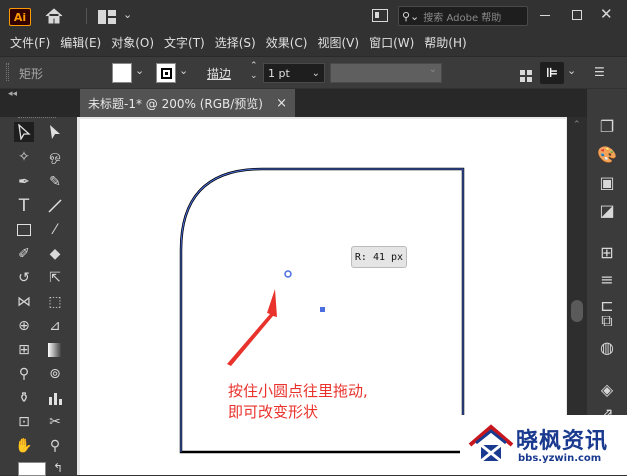  What do you see at coordinates (37, 118) in the screenshot?
I see `panel-grip` at bounding box center [37, 118].